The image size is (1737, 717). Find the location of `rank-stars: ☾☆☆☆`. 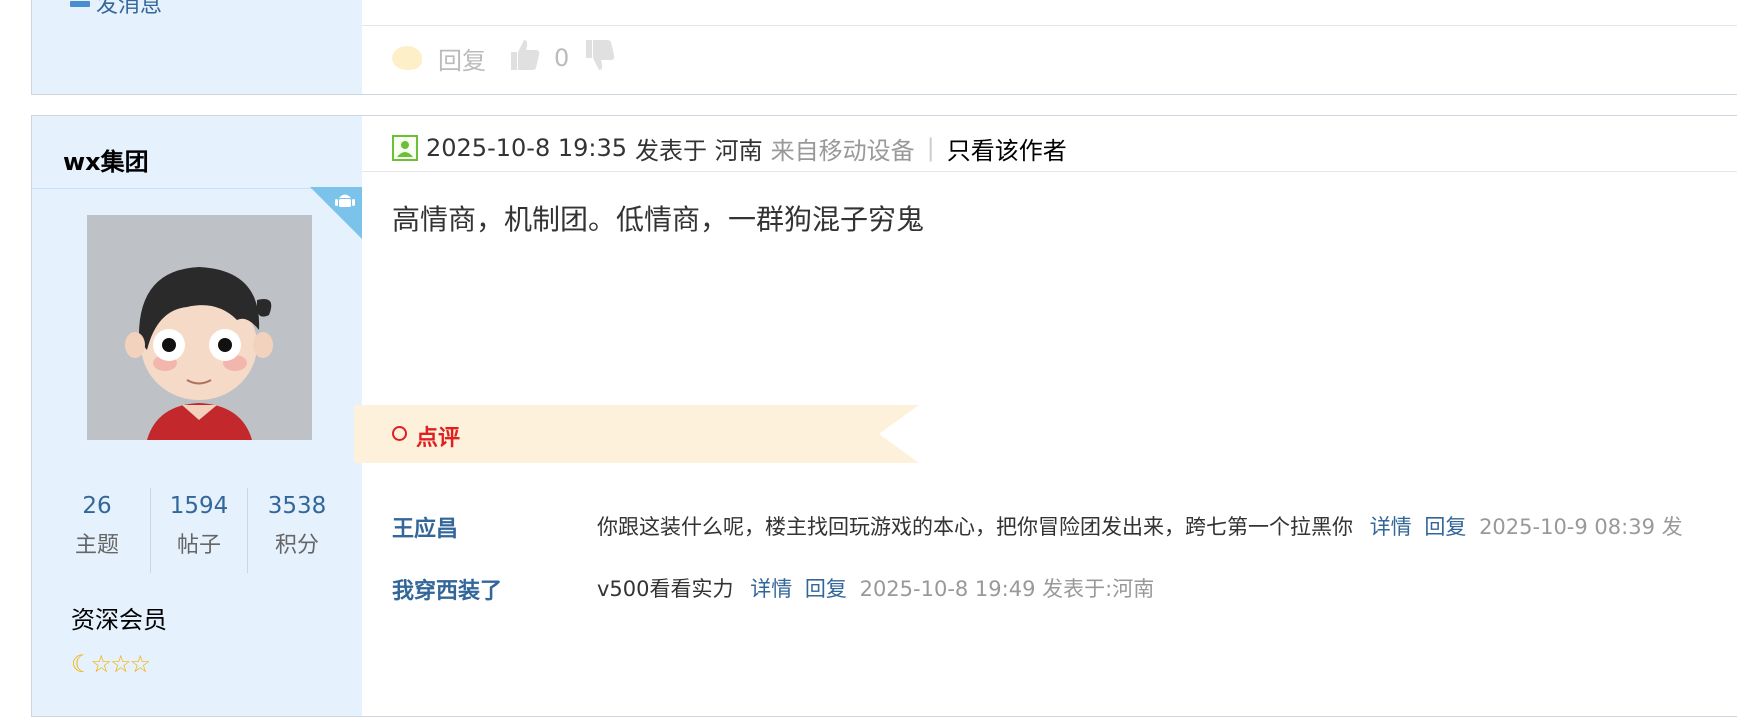

rank-stars: ☾☆☆☆ is located at coordinates (111, 664).